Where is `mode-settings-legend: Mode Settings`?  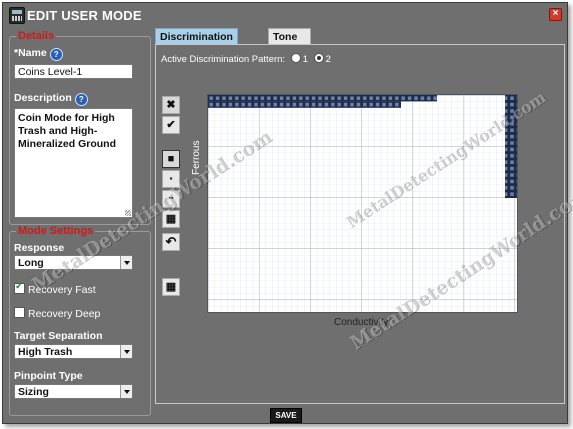
mode-settings-legend: Mode Settings is located at coordinates (56, 231).